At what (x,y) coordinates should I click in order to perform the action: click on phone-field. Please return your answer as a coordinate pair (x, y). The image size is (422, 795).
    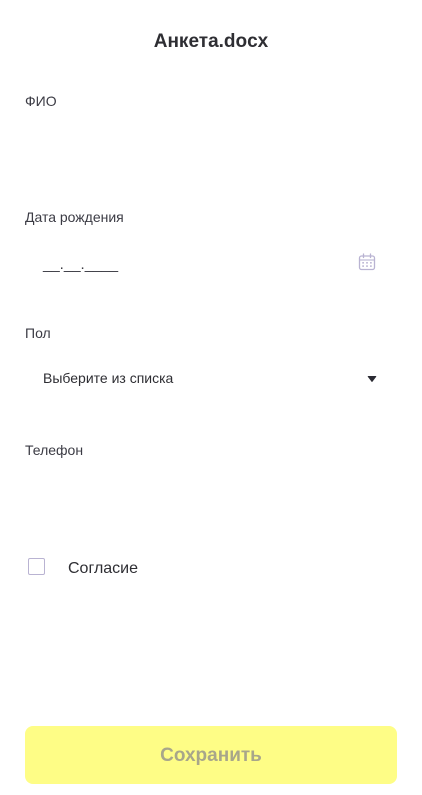
    Looking at the image, I should click on (211, 495).